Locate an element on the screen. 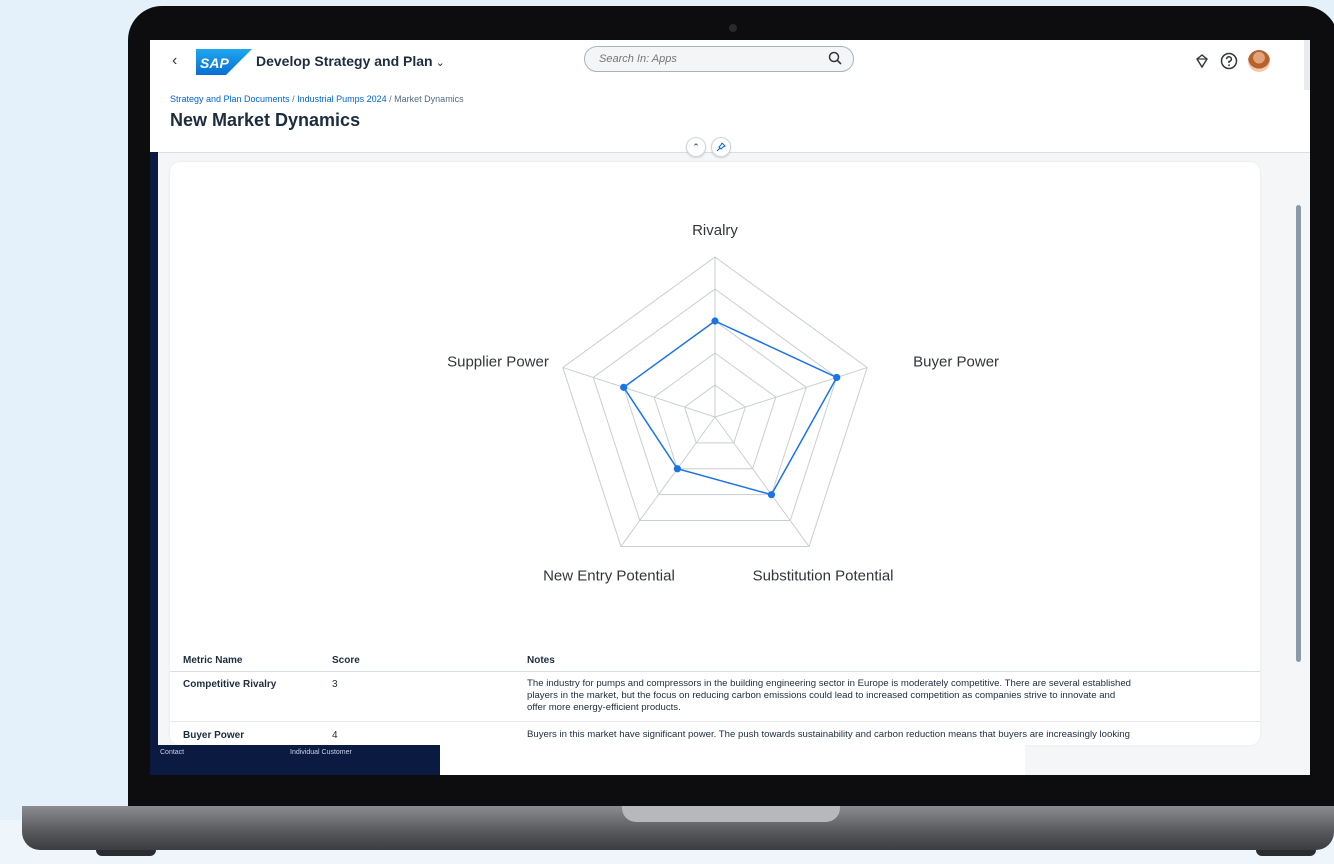  sap-logo: SAP is located at coordinates (224, 62).